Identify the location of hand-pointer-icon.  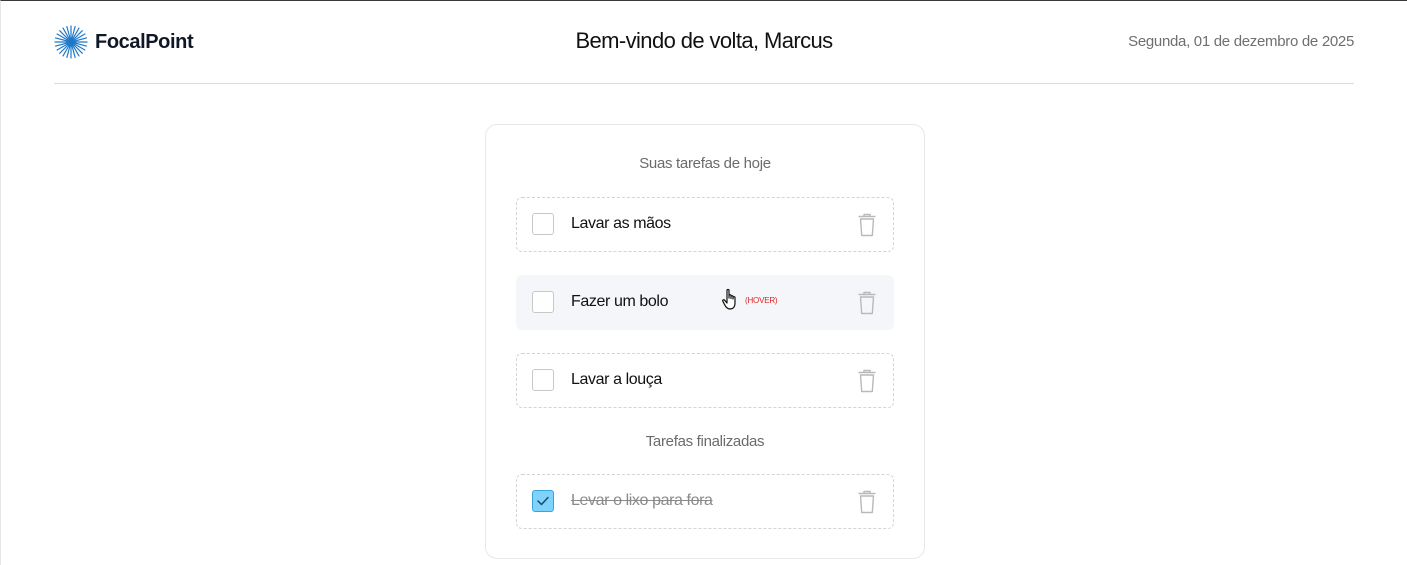
(732, 300).